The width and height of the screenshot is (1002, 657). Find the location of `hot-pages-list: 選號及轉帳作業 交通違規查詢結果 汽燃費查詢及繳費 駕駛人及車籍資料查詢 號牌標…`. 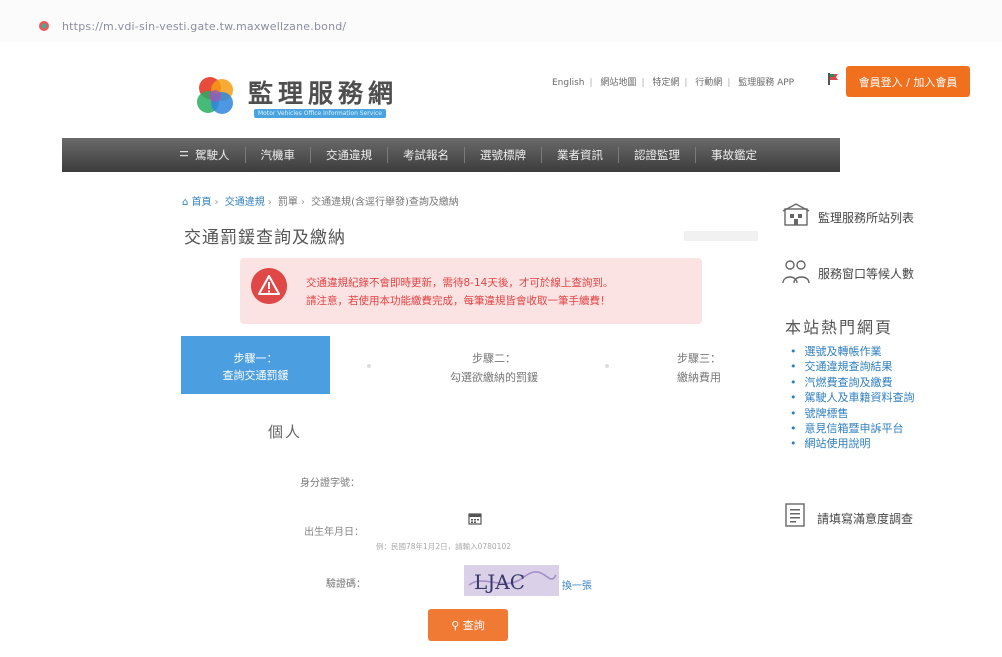

hot-pages-list: 選號及轉帳作業 交通違規查詢結果 汽燃費查詢及繳費 駕駛人及車籍資料查詢 號牌標… is located at coordinates (852, 398).